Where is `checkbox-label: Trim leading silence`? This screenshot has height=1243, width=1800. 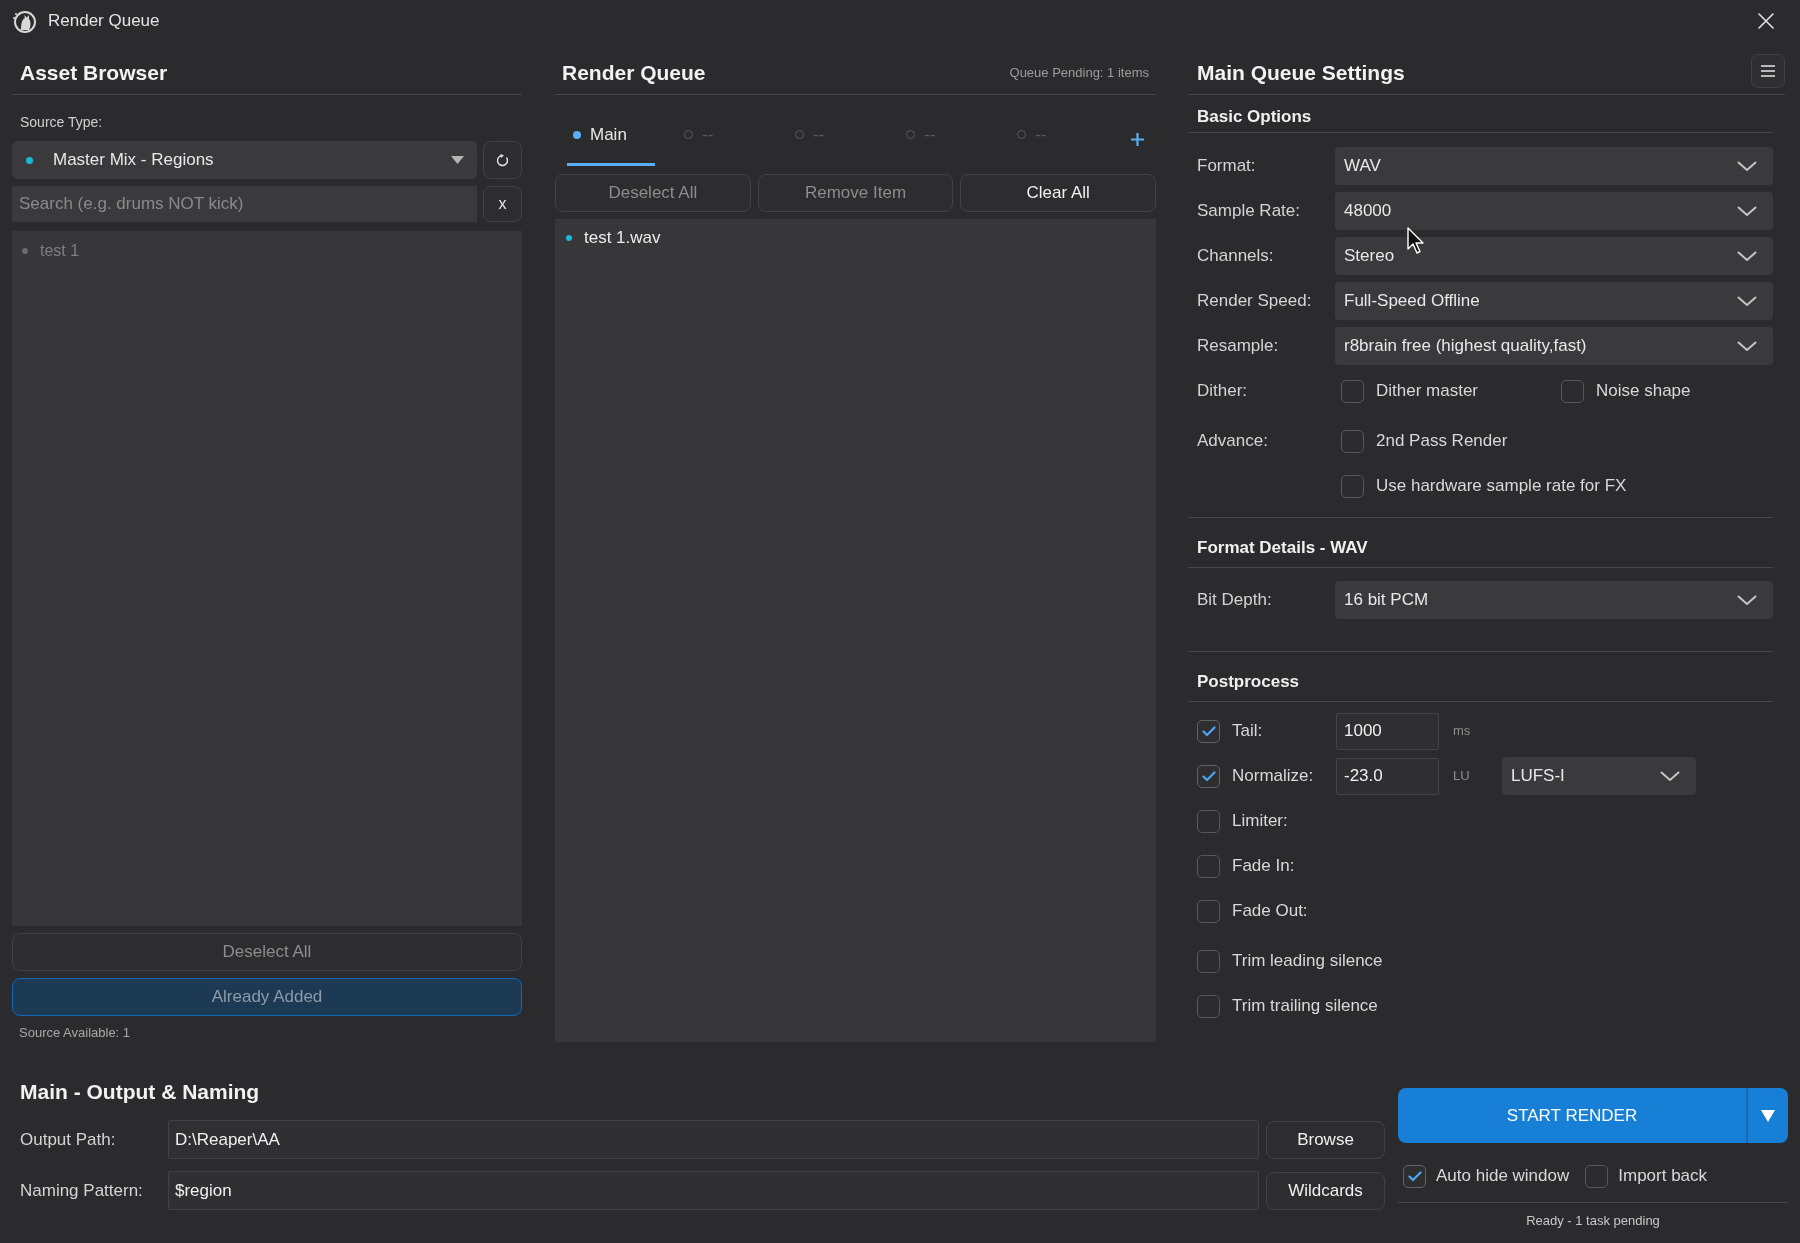
checkbox-label: Trim leading silence is located at coordinates (1307, 961).